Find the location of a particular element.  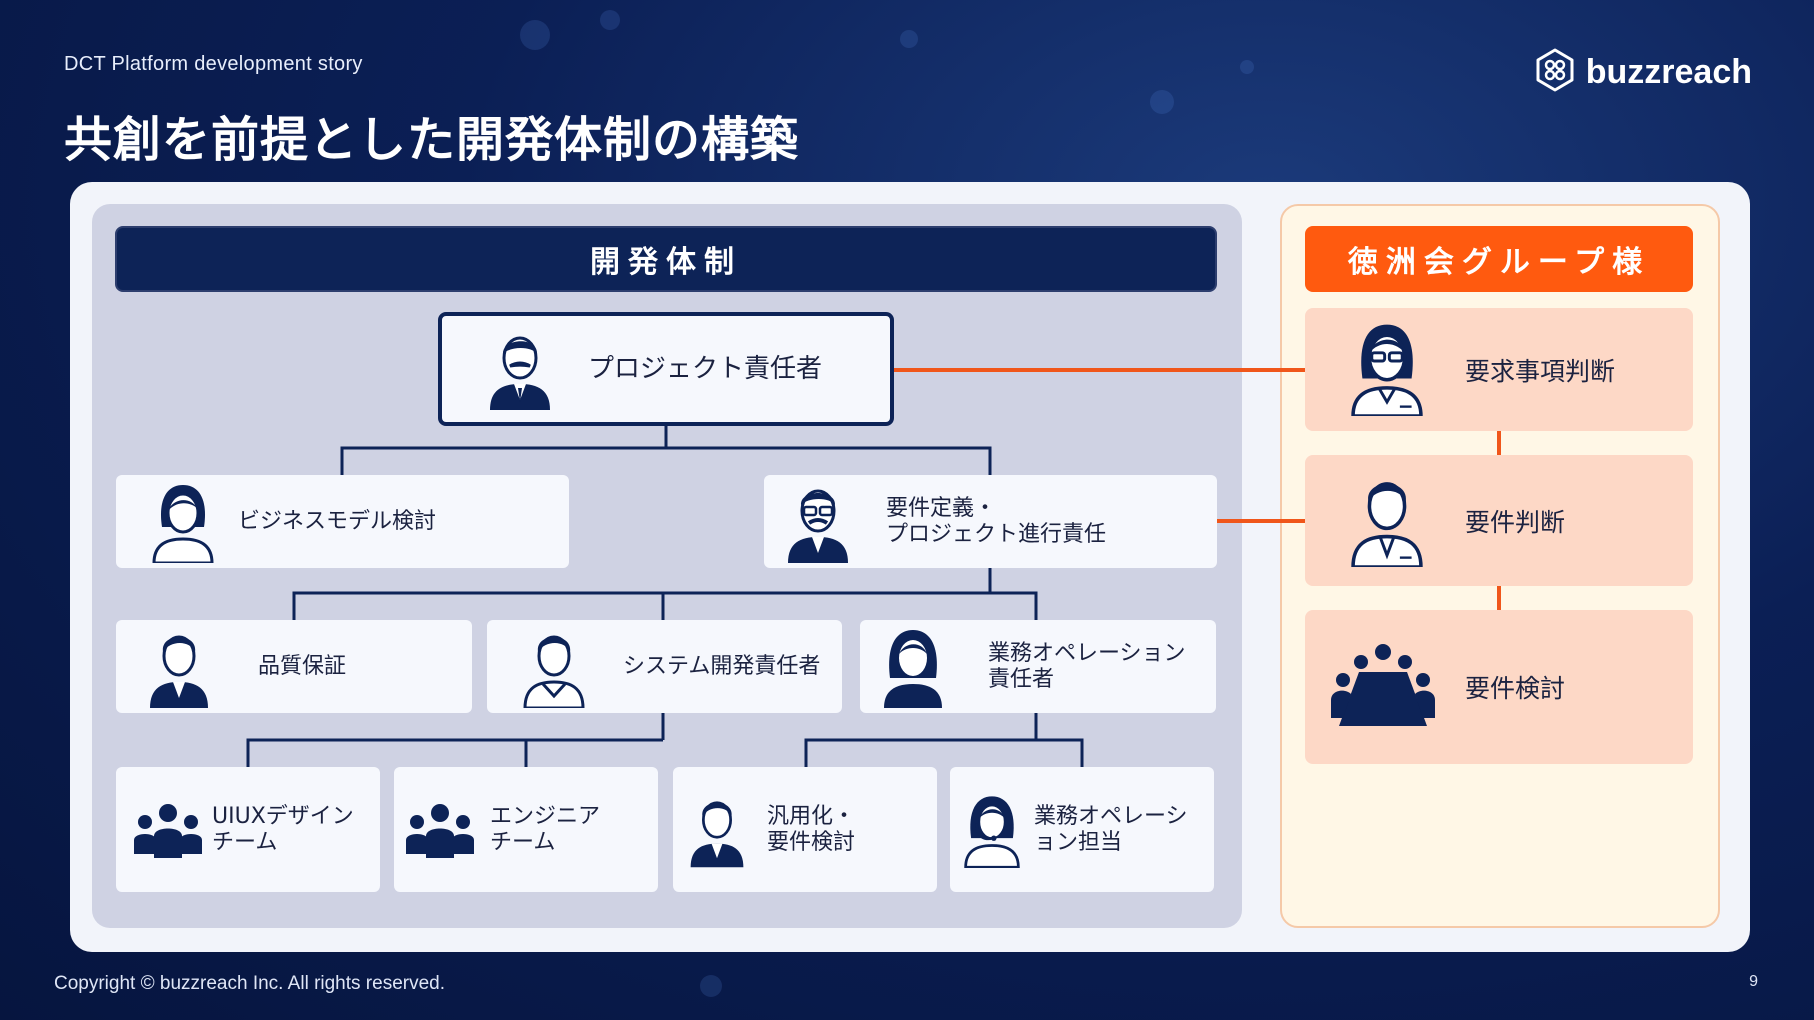

org-box-label: UIUXデザイン チーム is located at coordinates (283, 829).